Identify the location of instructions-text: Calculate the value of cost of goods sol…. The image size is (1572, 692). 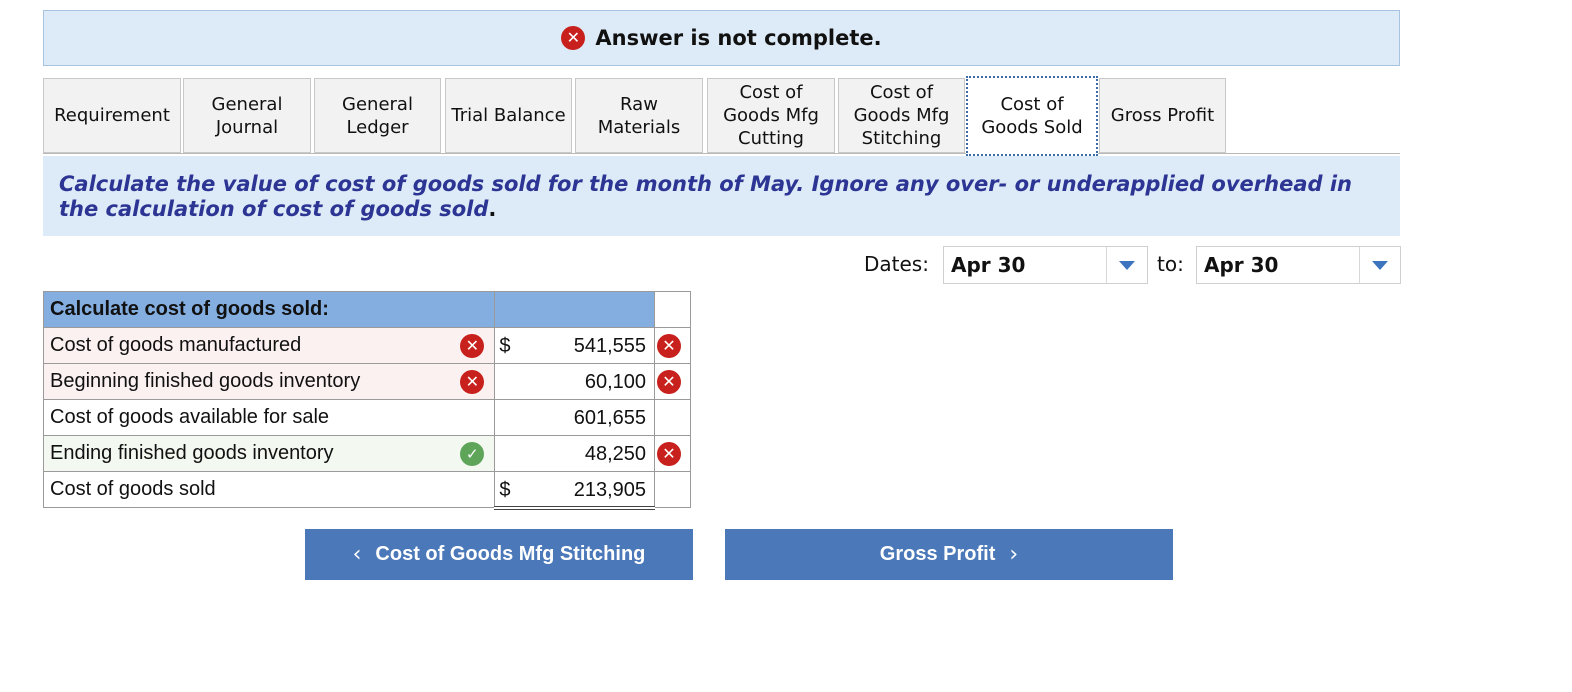
(706, 196).